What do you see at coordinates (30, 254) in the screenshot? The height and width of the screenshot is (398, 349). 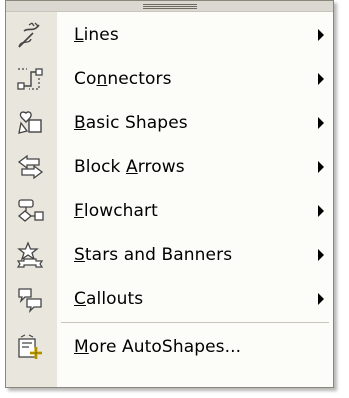 I see `stars-and-banners-icon` at bounding box center [30, 254].